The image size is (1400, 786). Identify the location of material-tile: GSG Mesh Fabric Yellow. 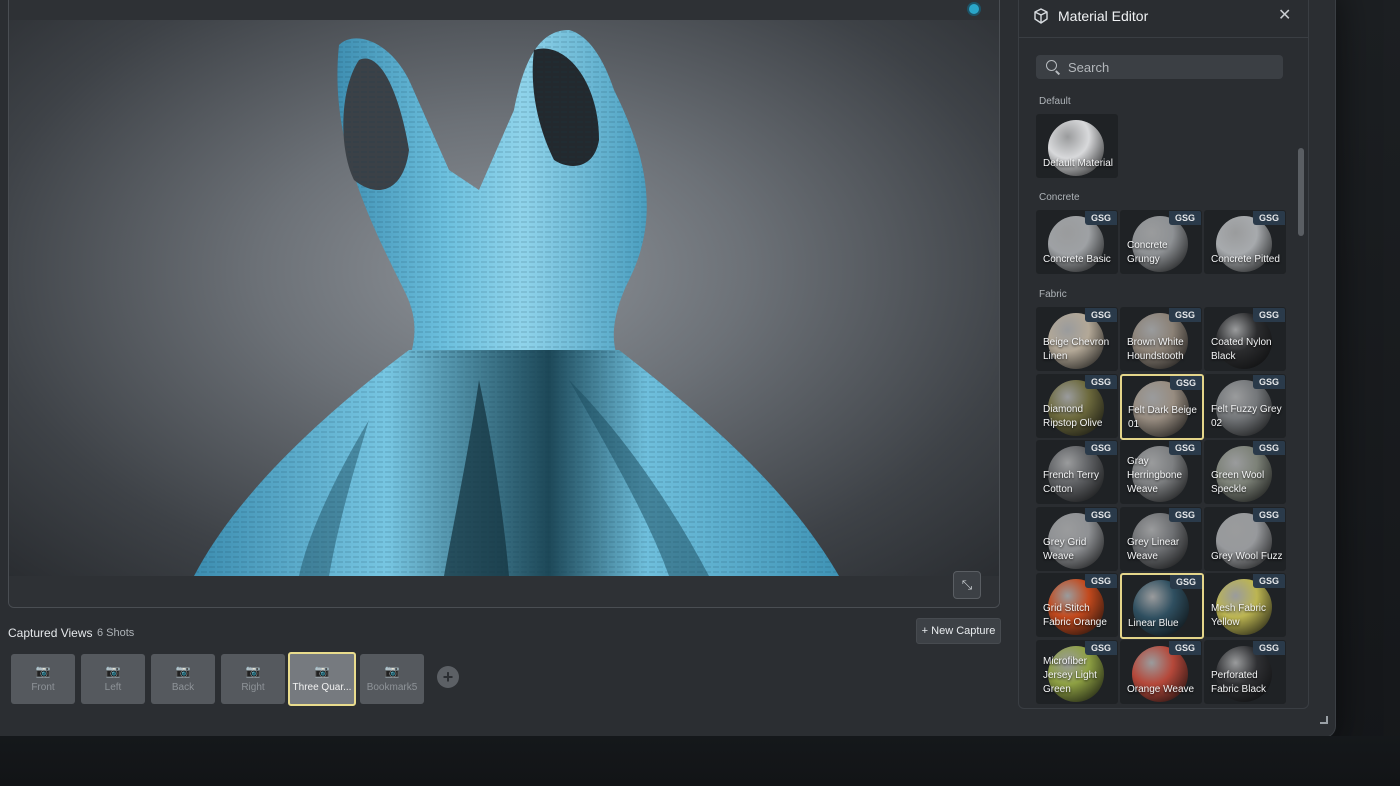
(1245, 605).